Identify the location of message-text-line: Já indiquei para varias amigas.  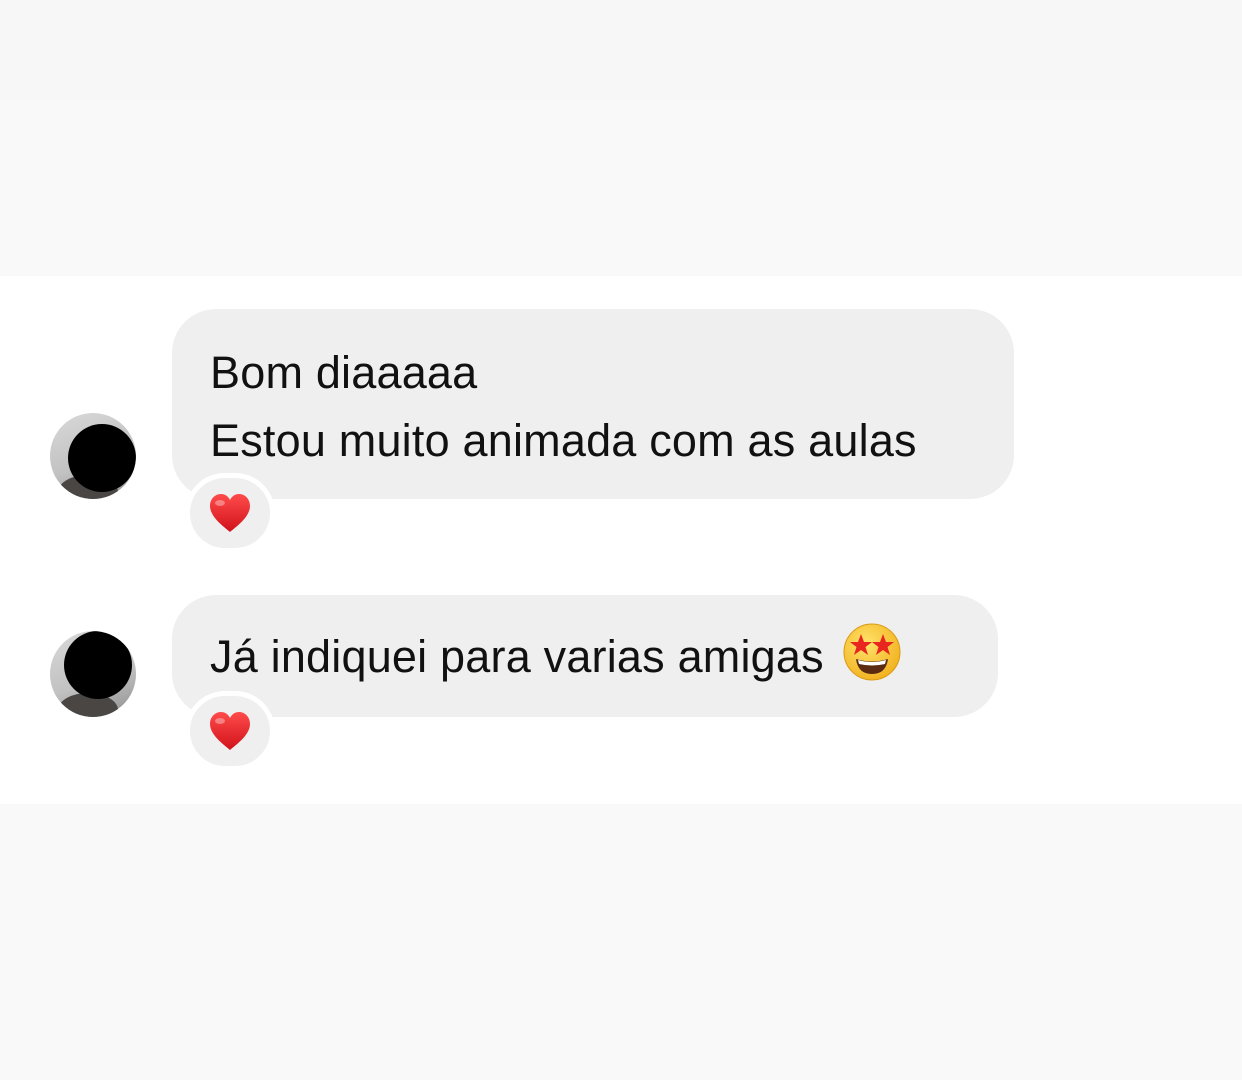
(585, 656).